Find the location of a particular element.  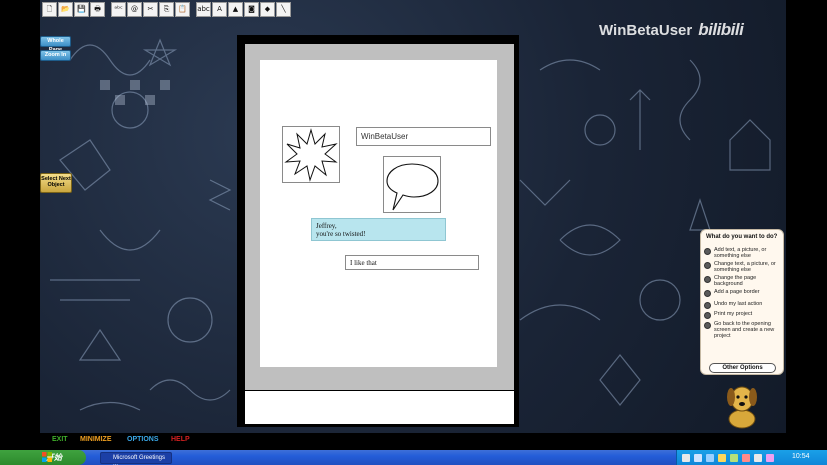

help-option: Add text, a picture, or something else is located at coordinates (742, 253).